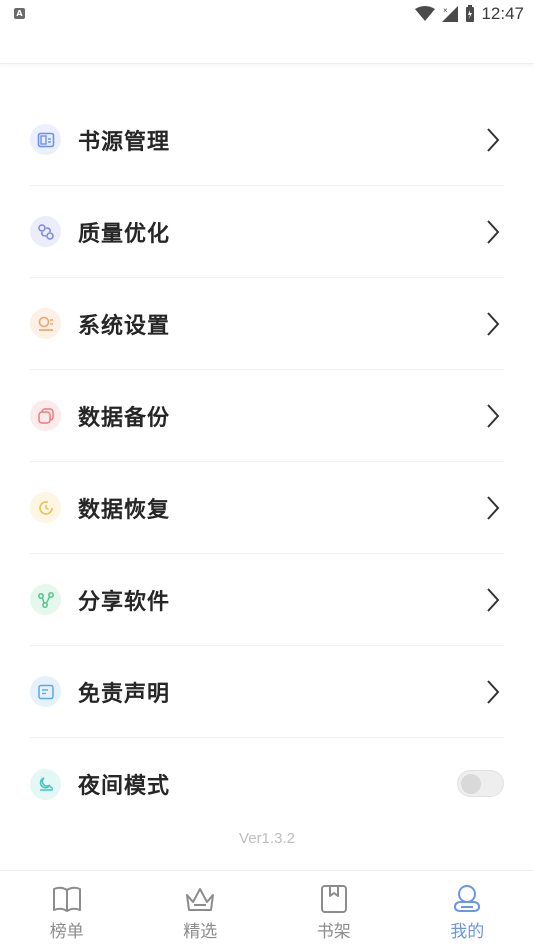 The image size is (534, 950). Describe the element at coordinates (267, 140) in the screenshot. I see `menu-item-book-source: 书源管理` at that location.